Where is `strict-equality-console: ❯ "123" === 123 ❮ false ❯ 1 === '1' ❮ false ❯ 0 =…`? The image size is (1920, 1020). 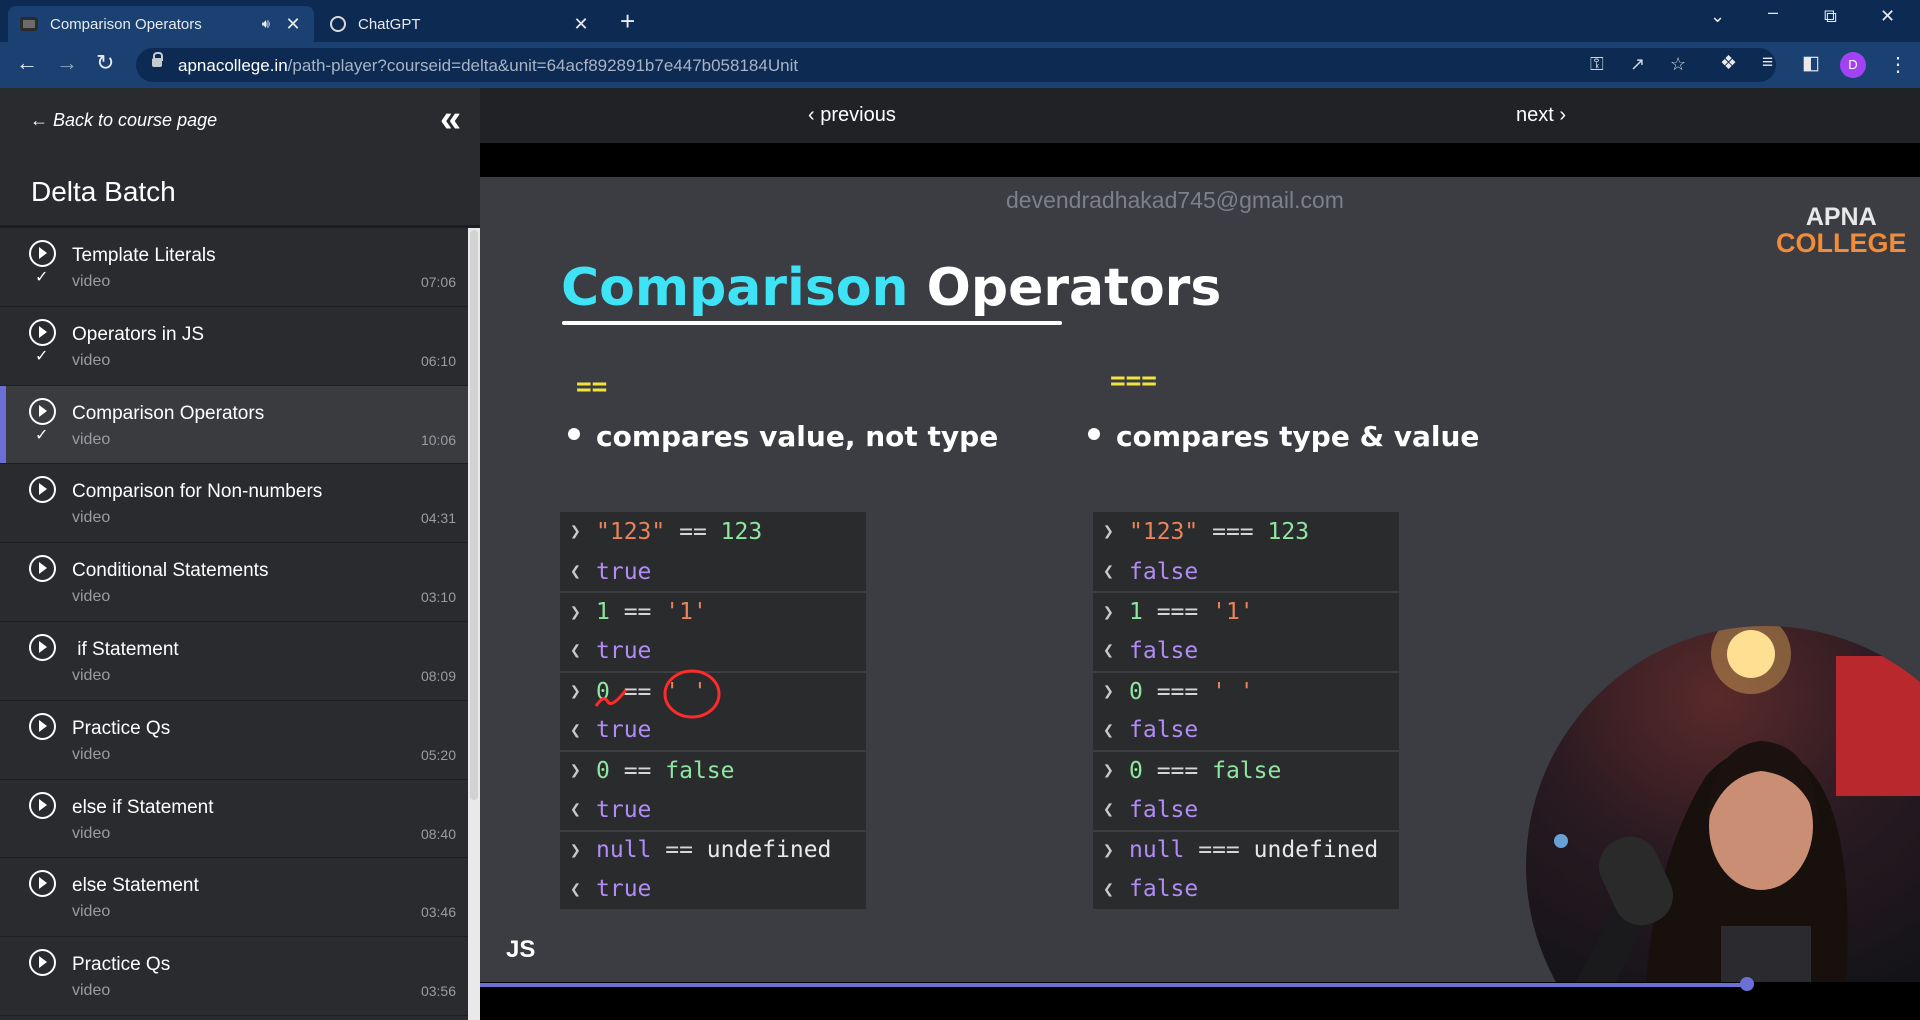 strict-equality-console: ❯ "123" === 123 ❮ false ❯ 1 === '1' ❮ false ❯ 0 =… is located at coordinates (1246, 710).